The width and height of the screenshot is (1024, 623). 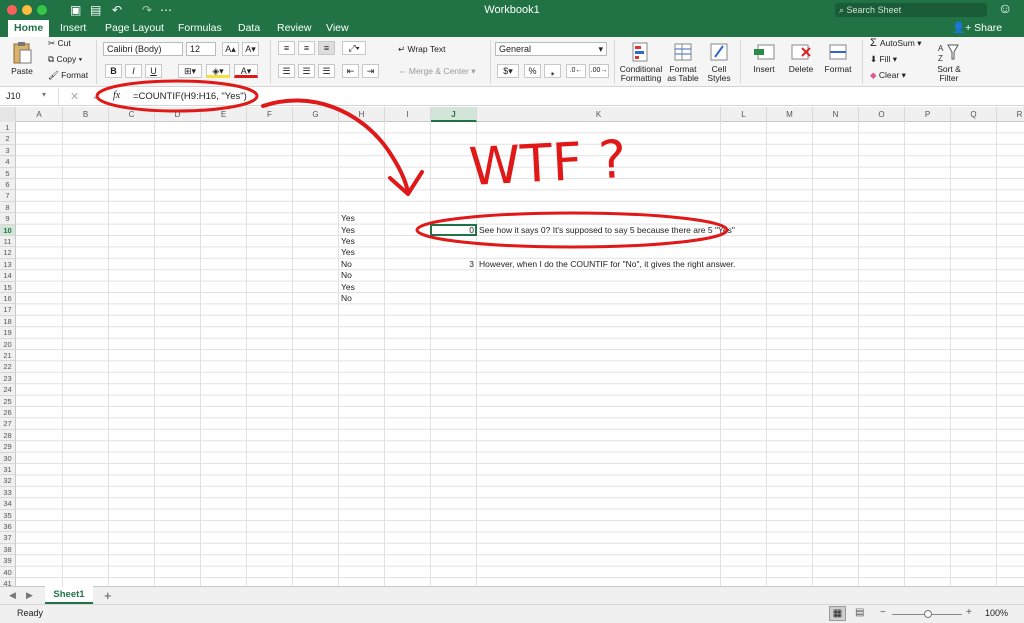 What do you see at coordinates (348, 287) in the screenshot?
I see `cell-h15: Yes` at bounding box center [348, 287].